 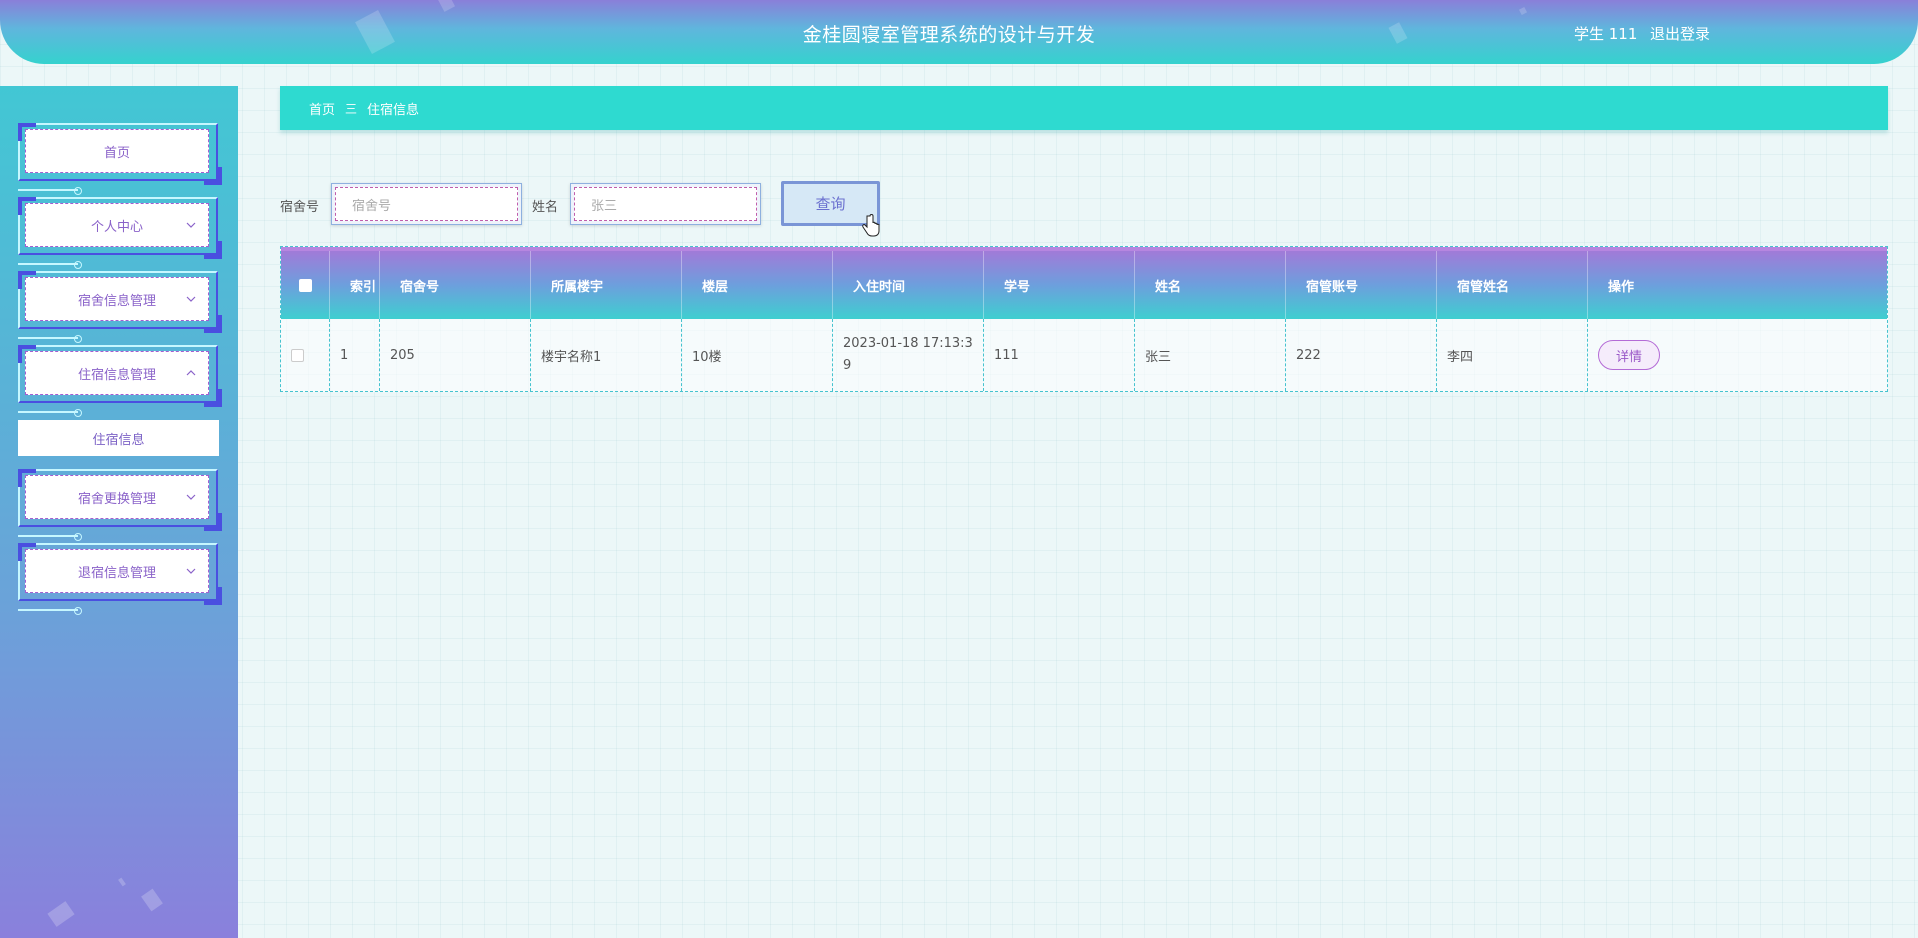 I want to click on sidebar-item-dorm-change-button: 宿舍更换管理, so click(x=117, y=497).